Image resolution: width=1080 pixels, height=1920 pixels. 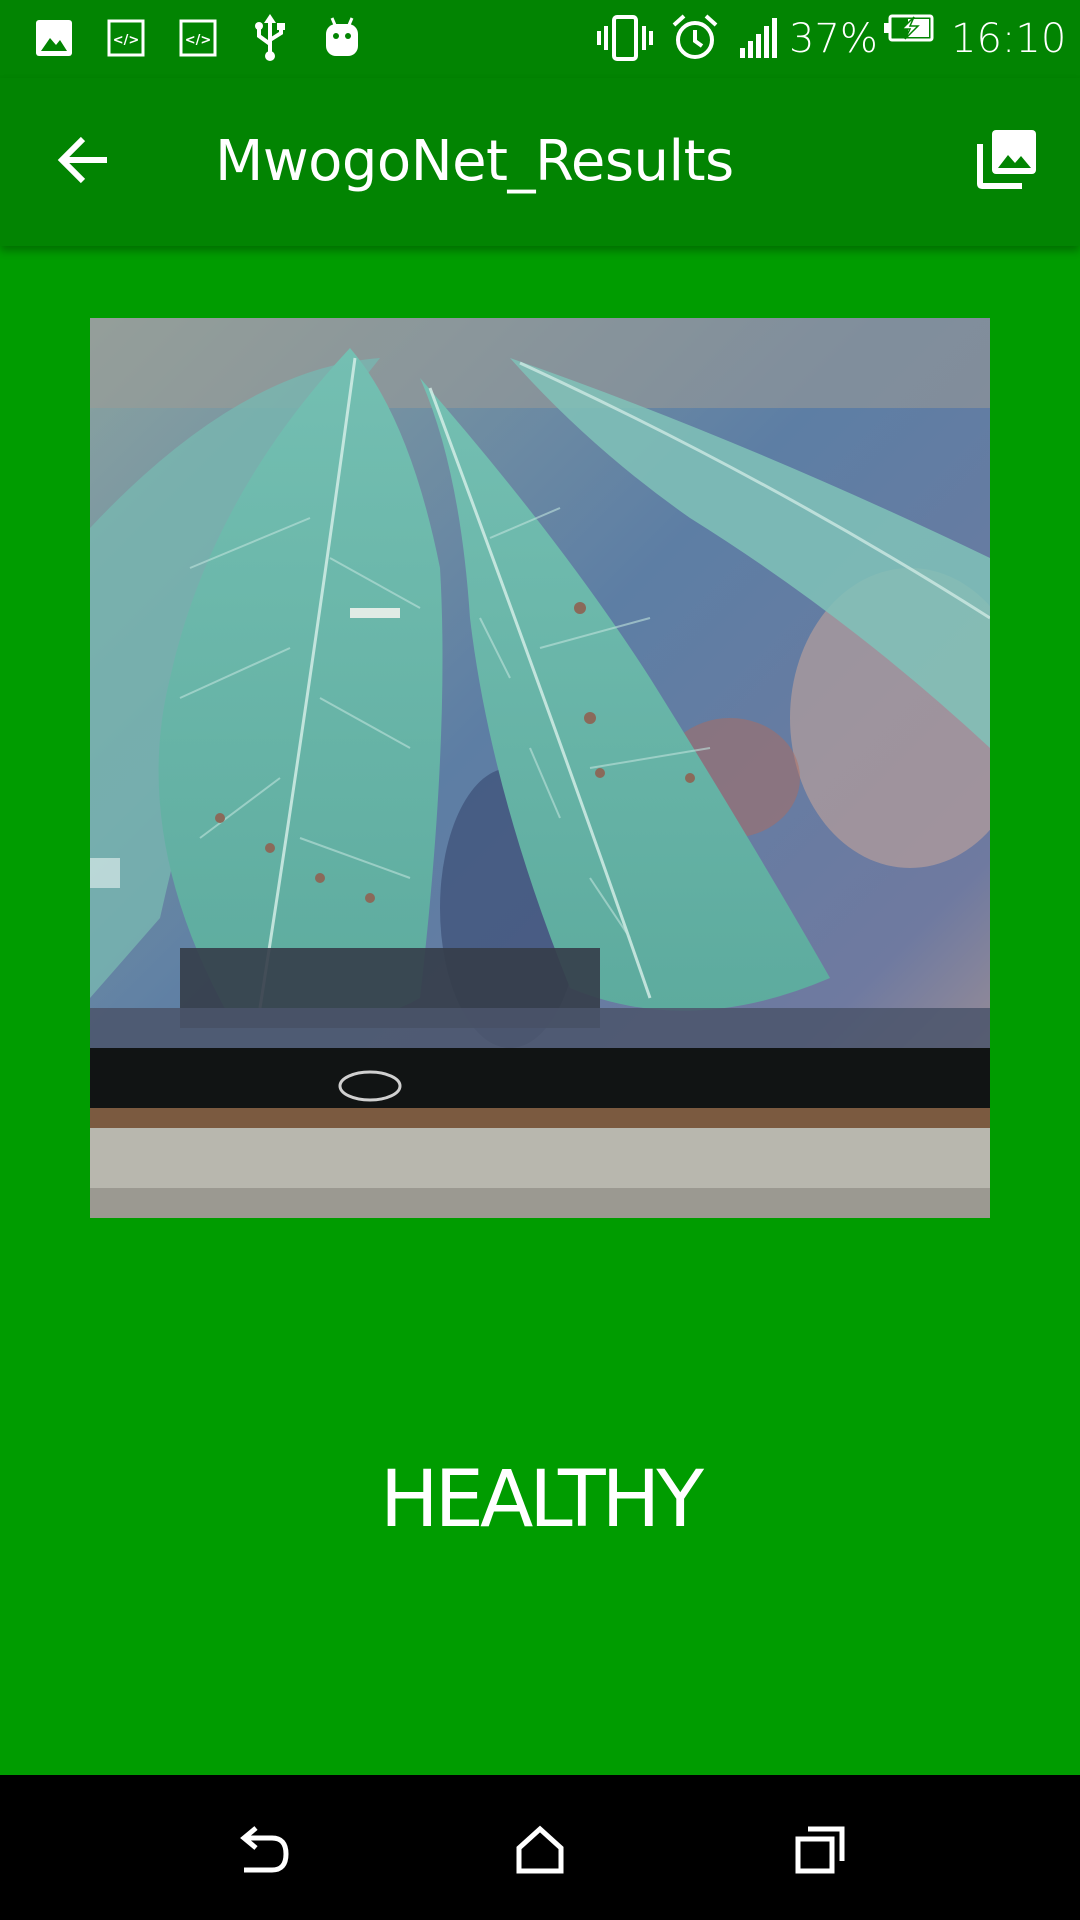 I want to click on home-icon, so click(x=540, y=1850).